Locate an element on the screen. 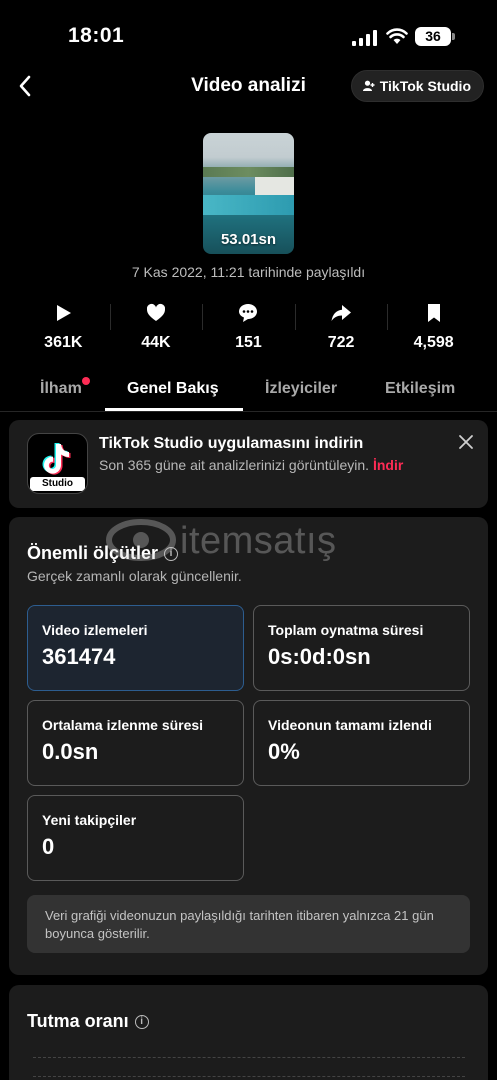 This screenshot has height=1080, width=497. heart-icon is located at coordinates (156, 312).